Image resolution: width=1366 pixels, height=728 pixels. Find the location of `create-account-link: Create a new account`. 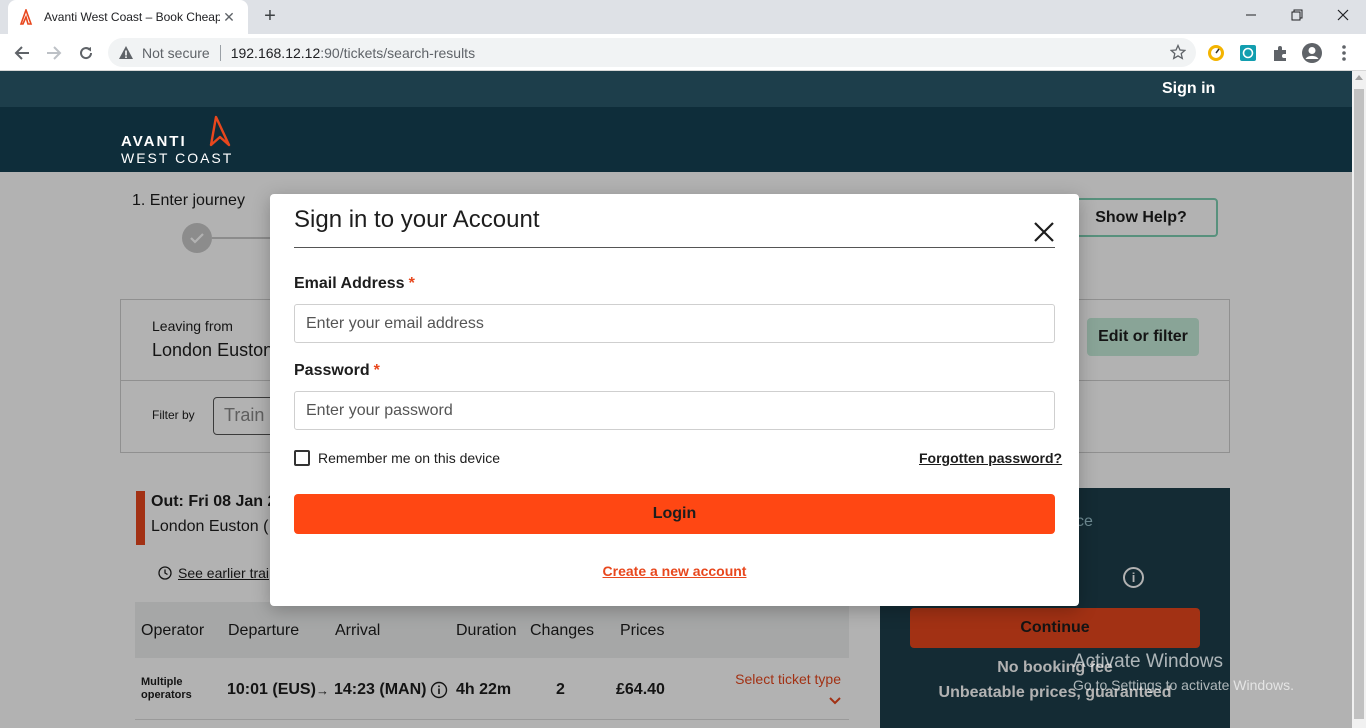

create-account-link: Create a new account is located at coordinates (674, 571).